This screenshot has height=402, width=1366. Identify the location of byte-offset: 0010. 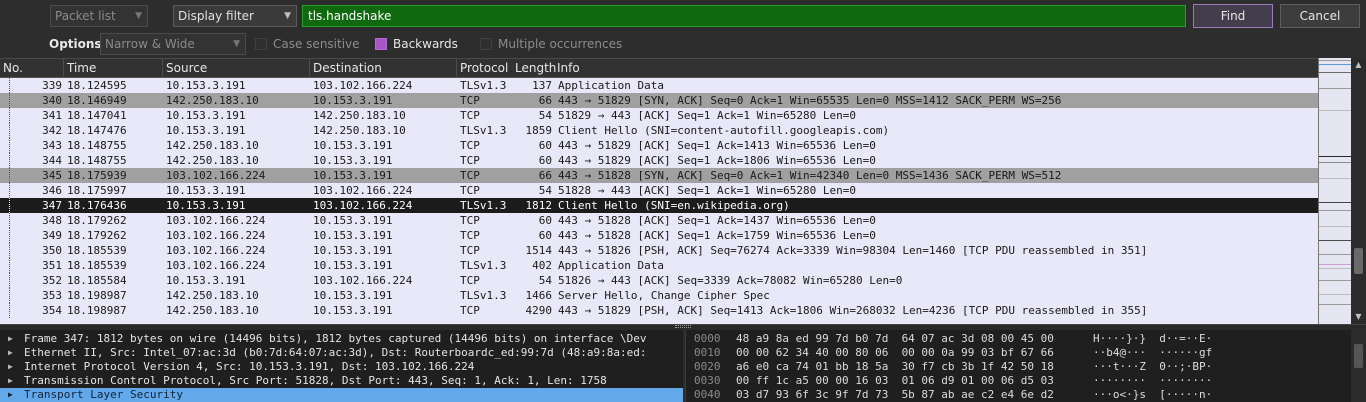
(707, 353).